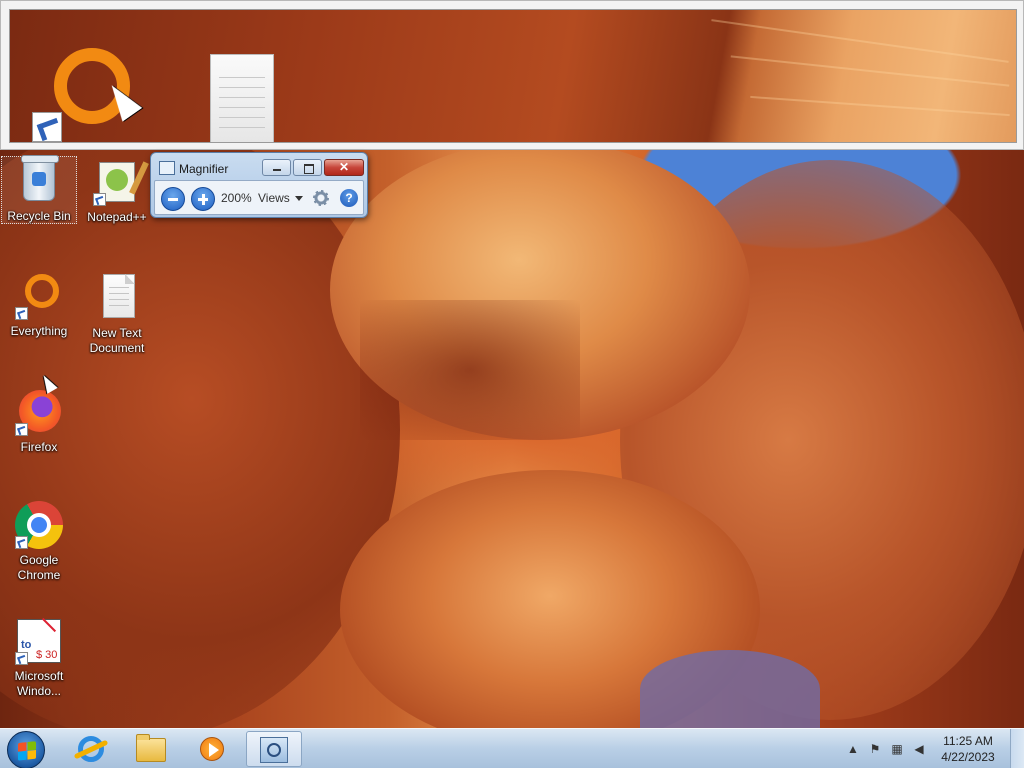  I want to click on clock-time: 11:25 AM, so click(968, 741).